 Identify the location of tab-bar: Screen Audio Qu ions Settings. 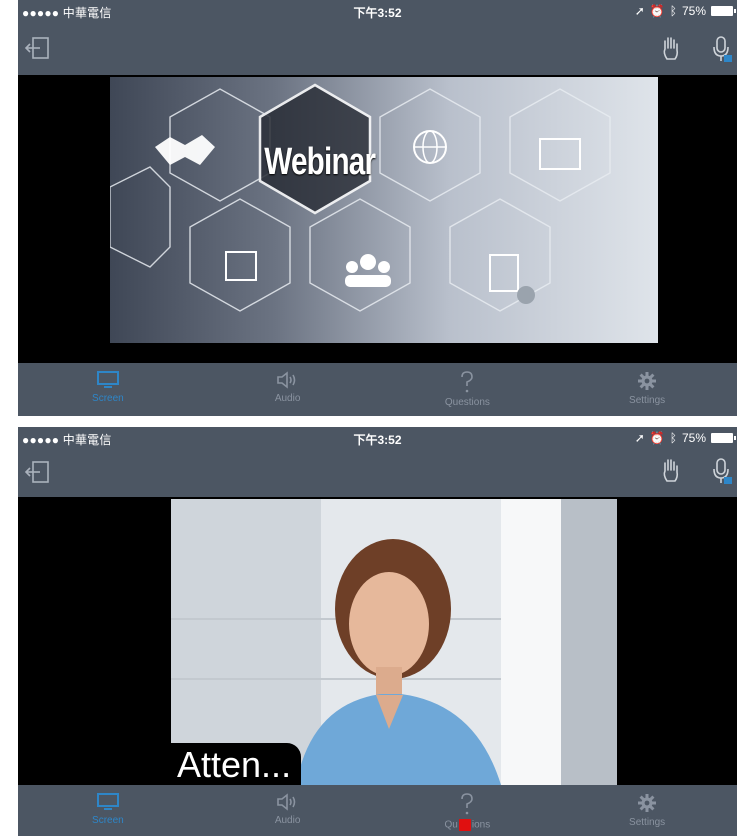
(377, 810).